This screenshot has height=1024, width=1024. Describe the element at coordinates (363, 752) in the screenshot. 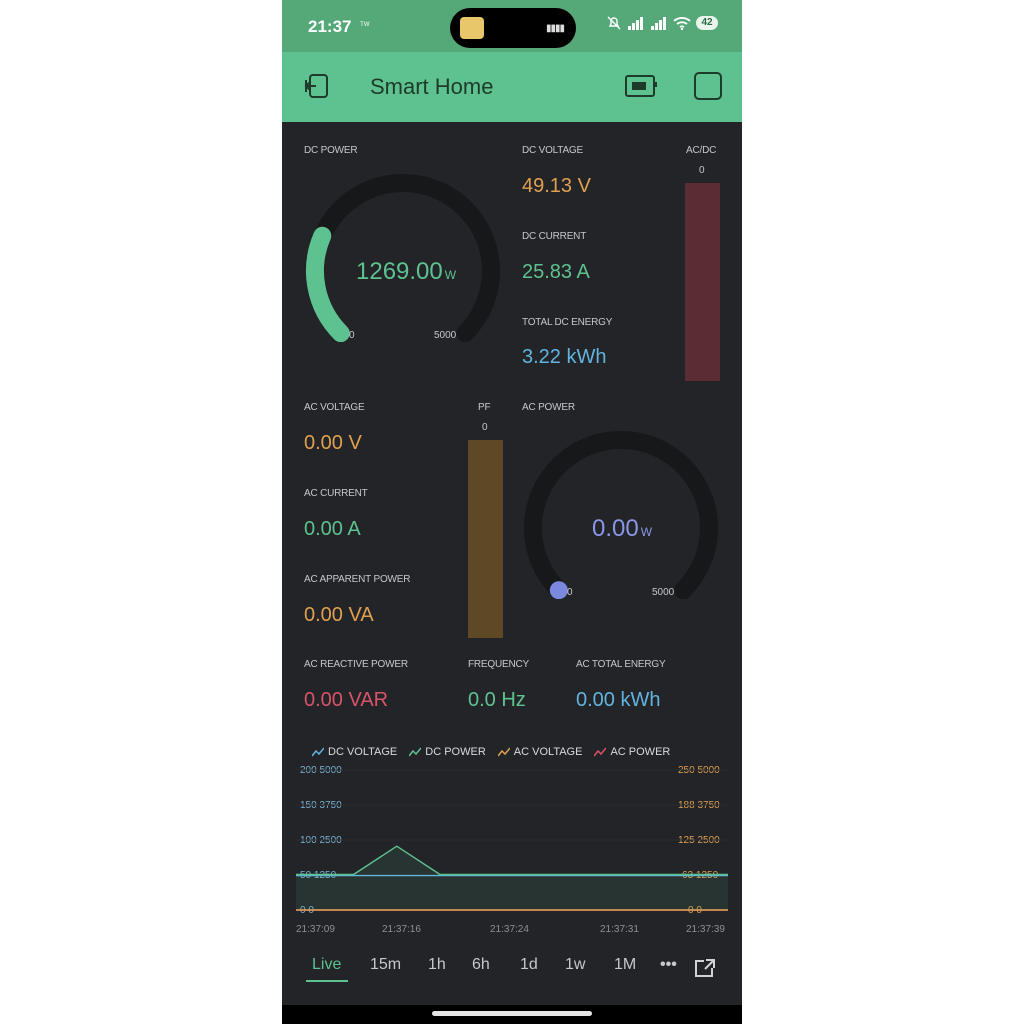

I see `legend-dc-voltage-label: DC VOLTAGE` at that location.